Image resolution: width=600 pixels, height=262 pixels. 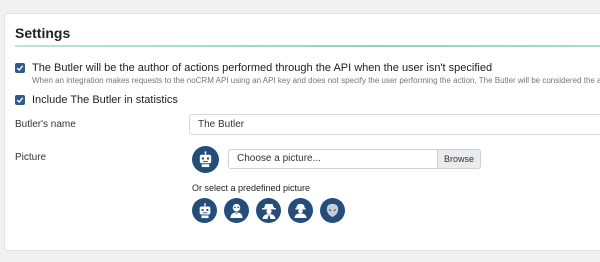 I want to click on alien-avatar-icon, so click(x=332, y=210).